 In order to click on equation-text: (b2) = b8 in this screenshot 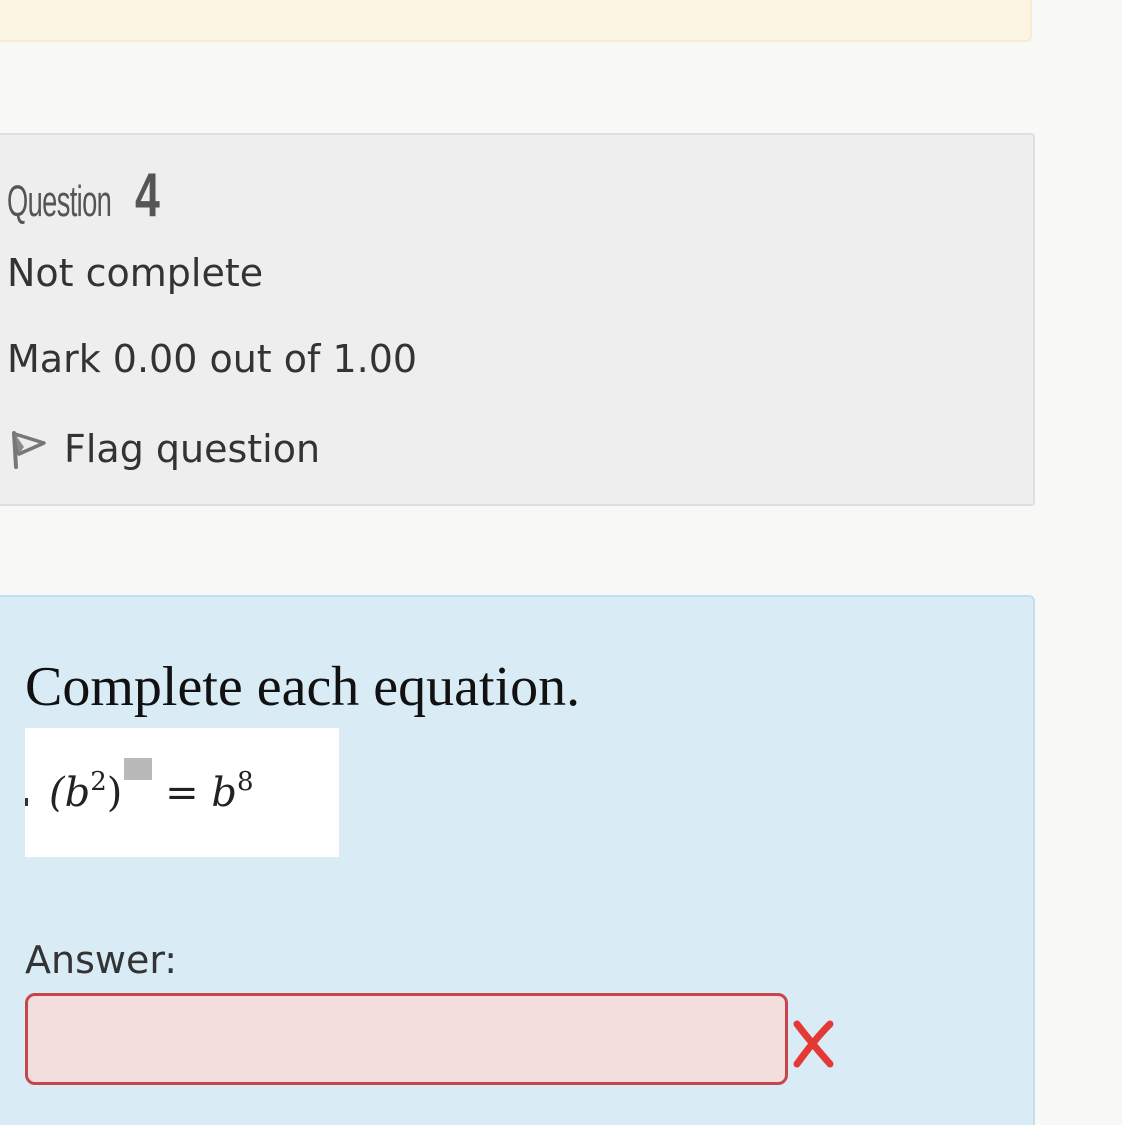, I will do `click(151, 787)`.